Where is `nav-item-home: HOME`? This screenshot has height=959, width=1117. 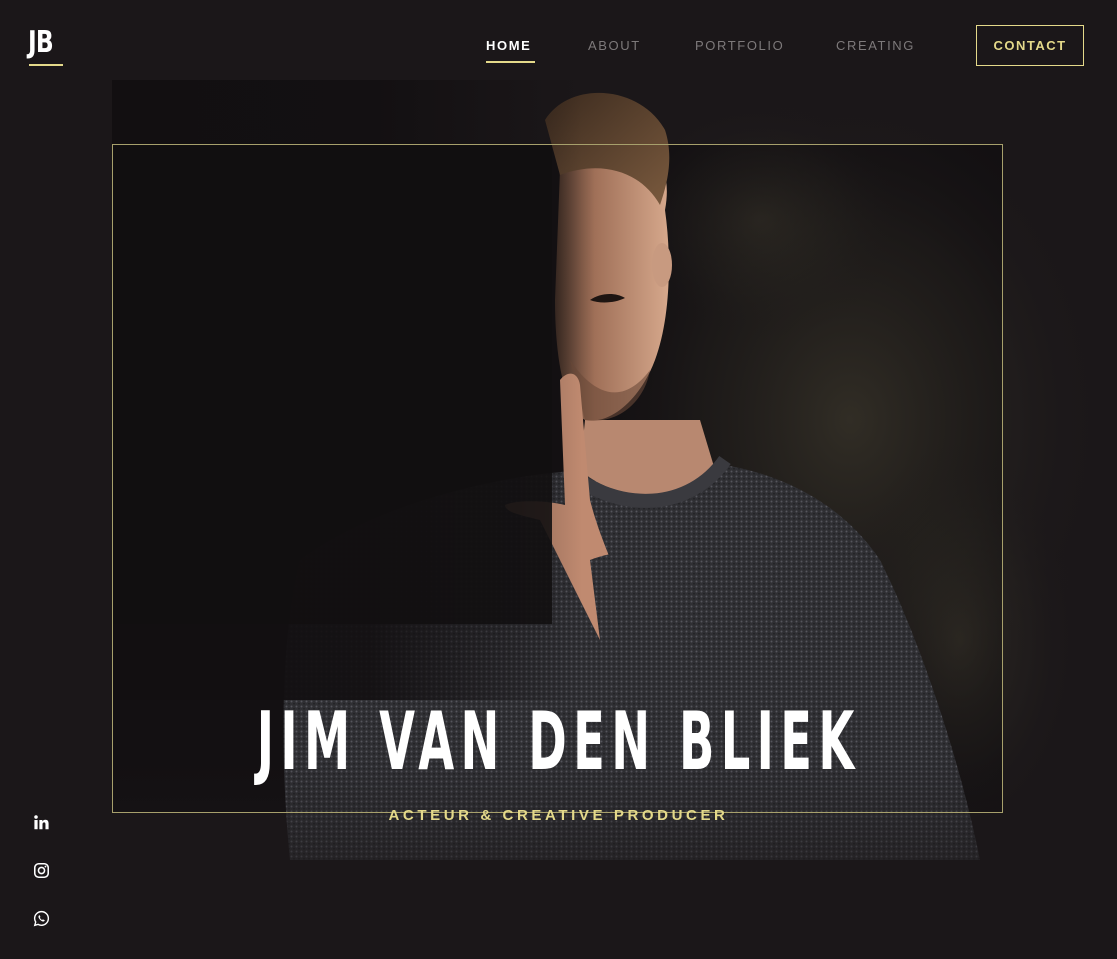 nav-item-home: HOME is located at coordinates (510, 50).